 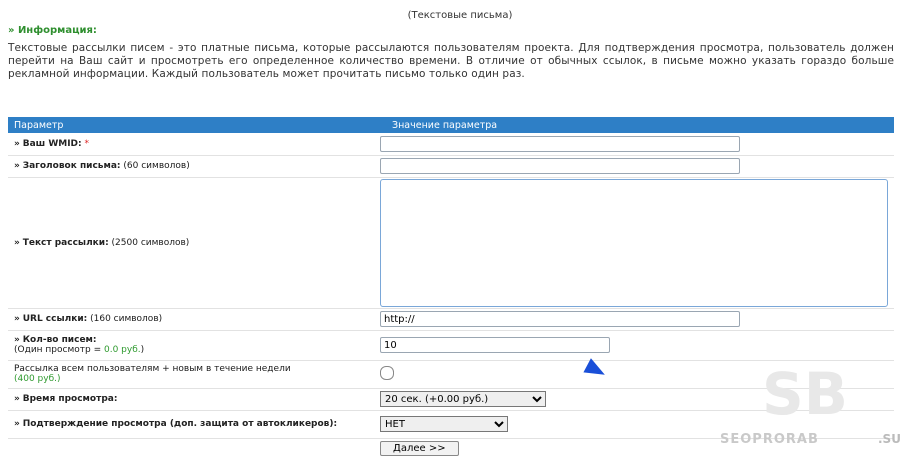 What do you see at coordinates (52, 30) in the screenshot?
I see `info-heading: » Информация:` at bounding box center [52, 30].